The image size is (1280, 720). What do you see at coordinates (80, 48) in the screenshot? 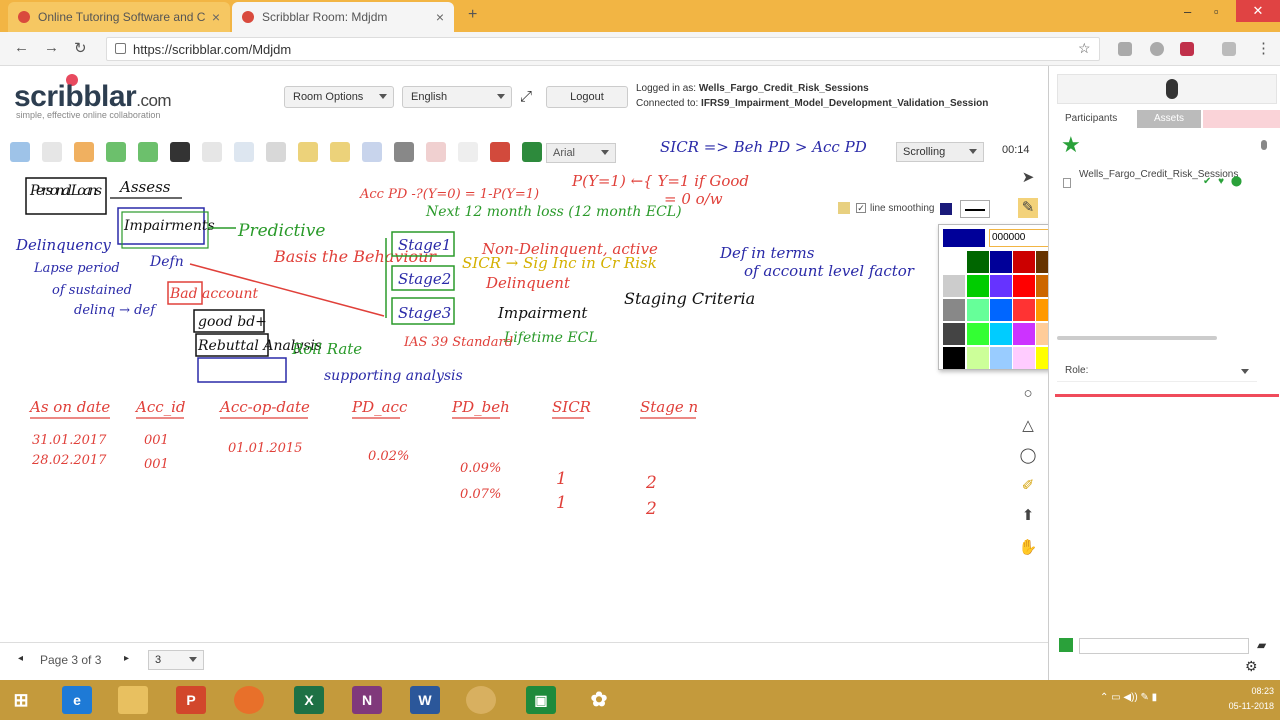
I see `reload-icon: ↻` at bounding box center [80, 48].